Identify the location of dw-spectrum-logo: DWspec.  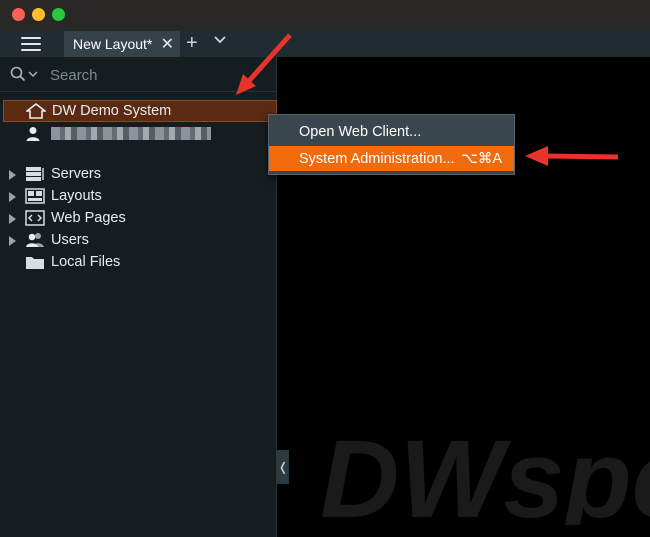
(485, 475).